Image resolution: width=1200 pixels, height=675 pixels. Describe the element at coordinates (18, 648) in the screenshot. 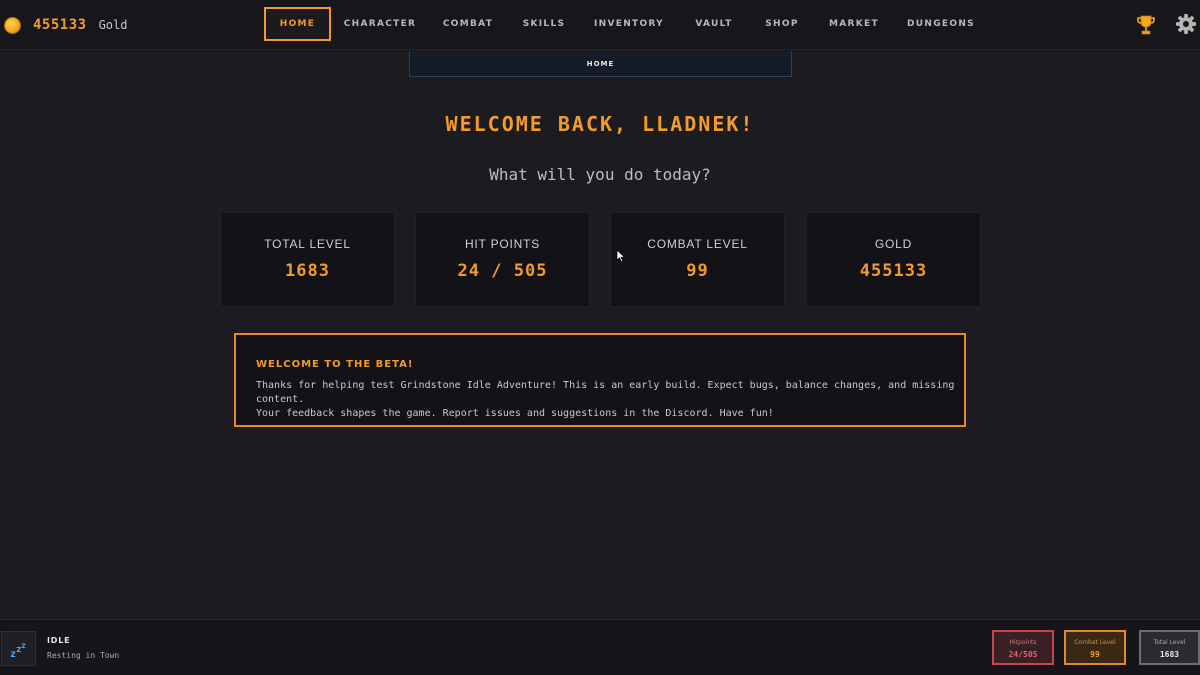

I see `sleep-zzz-icon: zzz` at that location.